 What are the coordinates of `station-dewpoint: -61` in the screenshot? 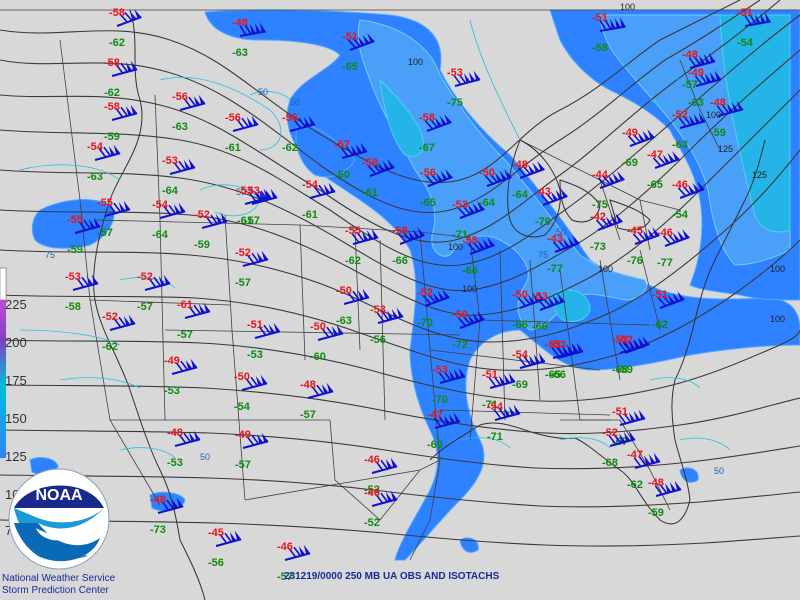 It's located at (310, 215).